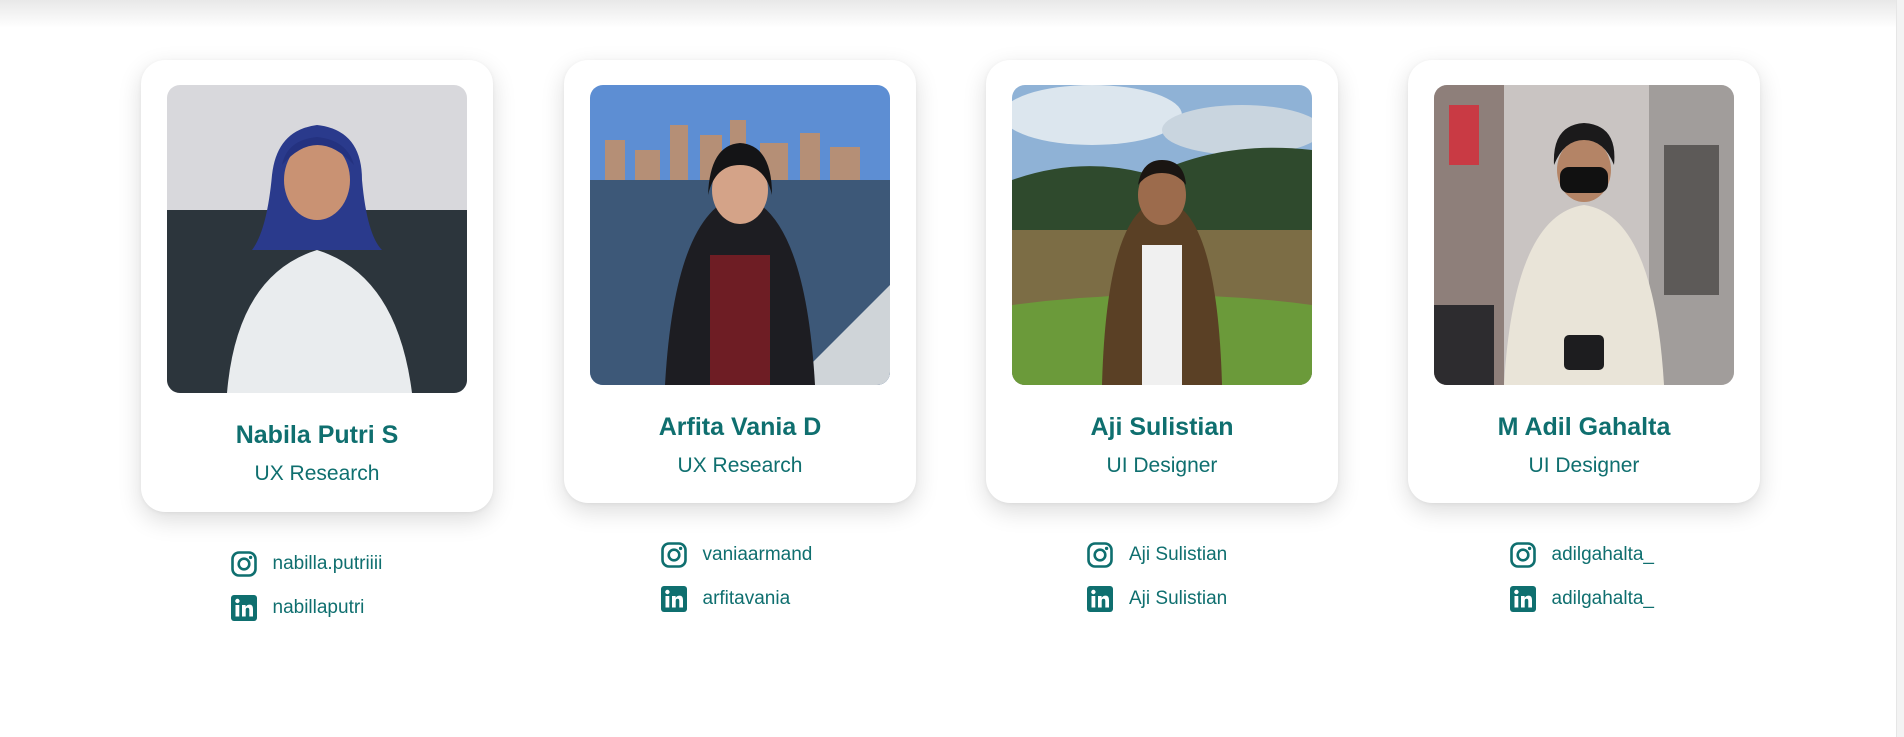 The image size is (1904, 737). Describe the element at coordinates (1178, 598) in the screenshot. I see `linkedin-handle: Aji Sulistian` at that location.